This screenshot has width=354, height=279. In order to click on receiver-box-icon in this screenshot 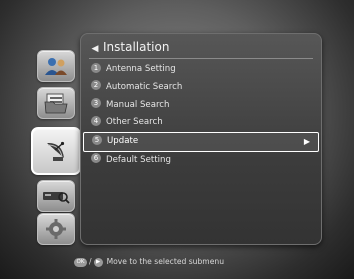, I will do `click(56, 198)`.